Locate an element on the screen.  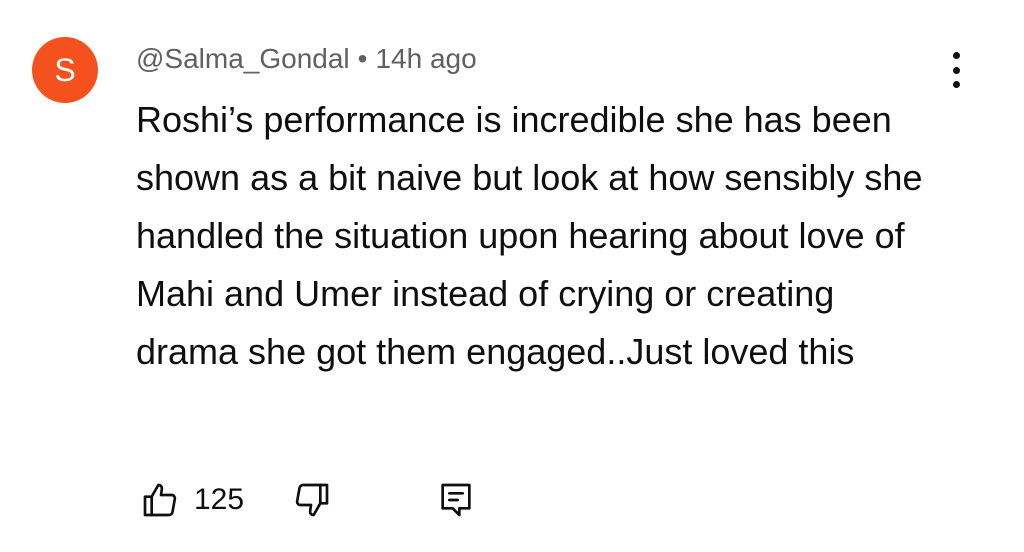
avatar: S is located at coordinates (65, 70).